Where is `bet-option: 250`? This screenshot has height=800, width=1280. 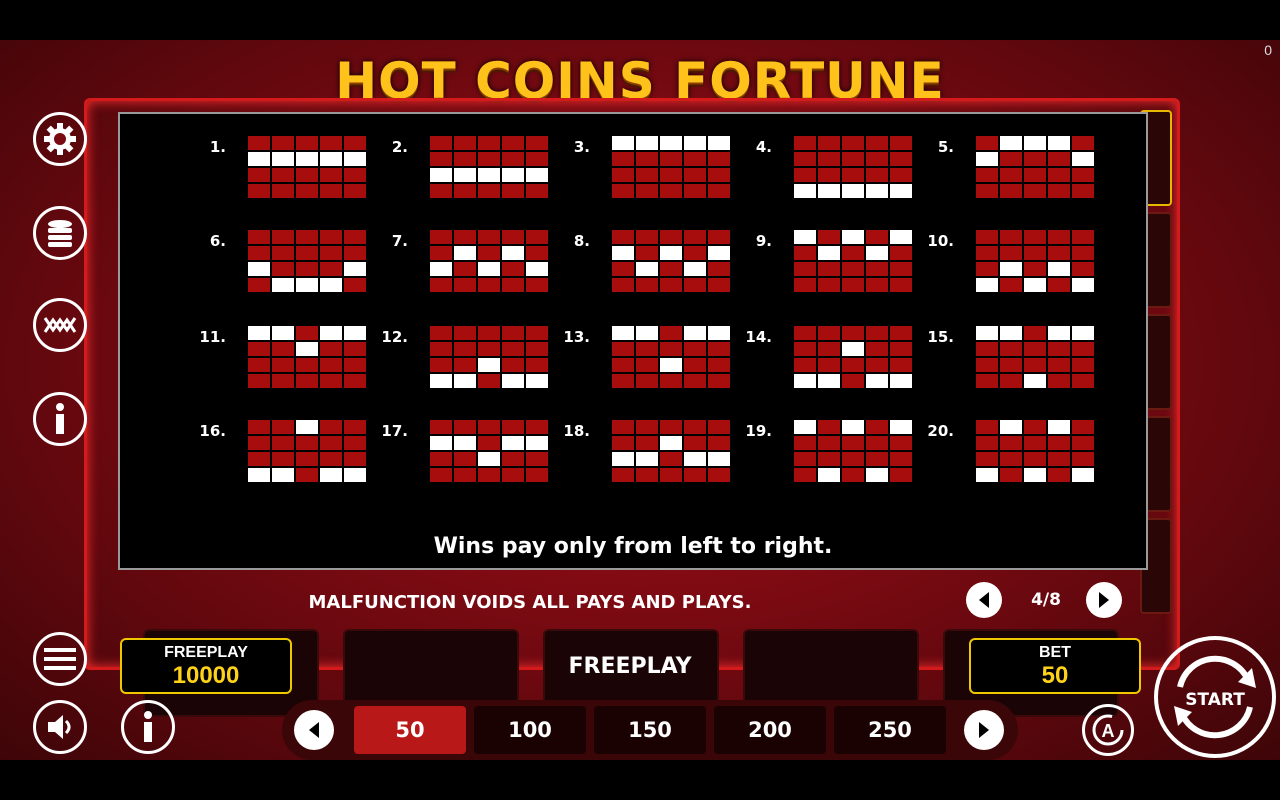 bet-option: 250 is located at coordinates (890, 730).